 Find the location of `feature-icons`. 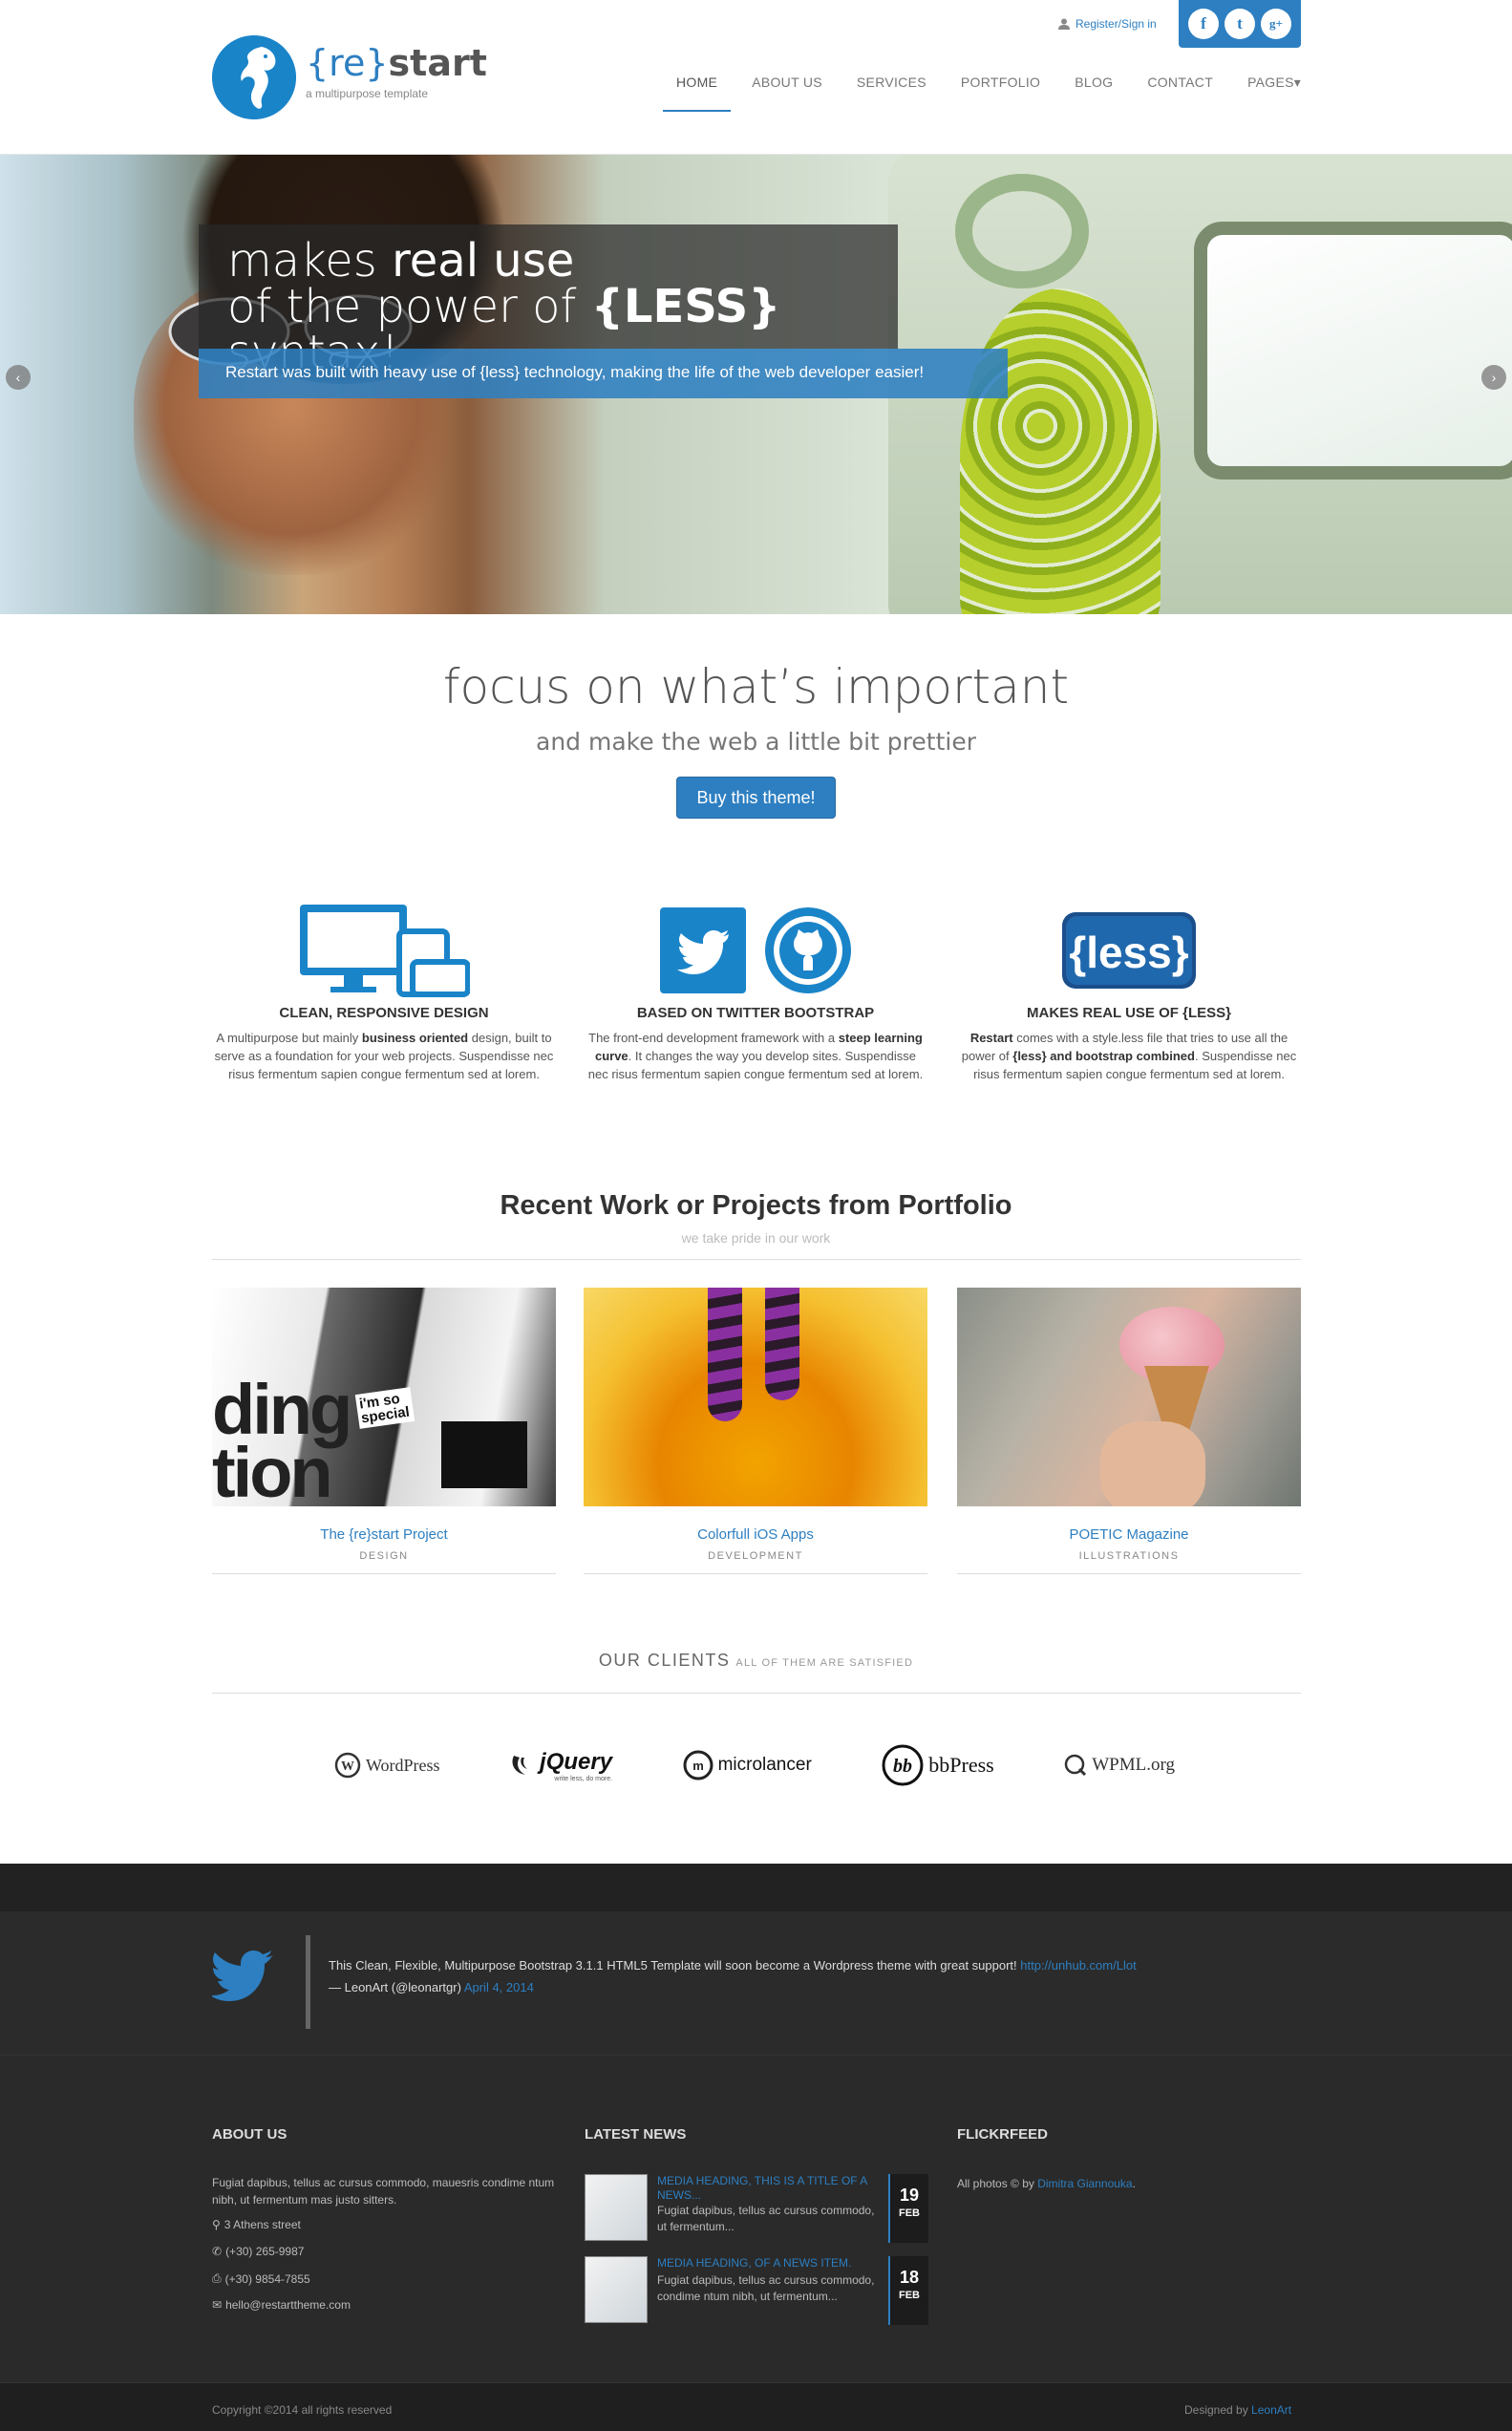

feature-icons is located at coordinates (755, 950).